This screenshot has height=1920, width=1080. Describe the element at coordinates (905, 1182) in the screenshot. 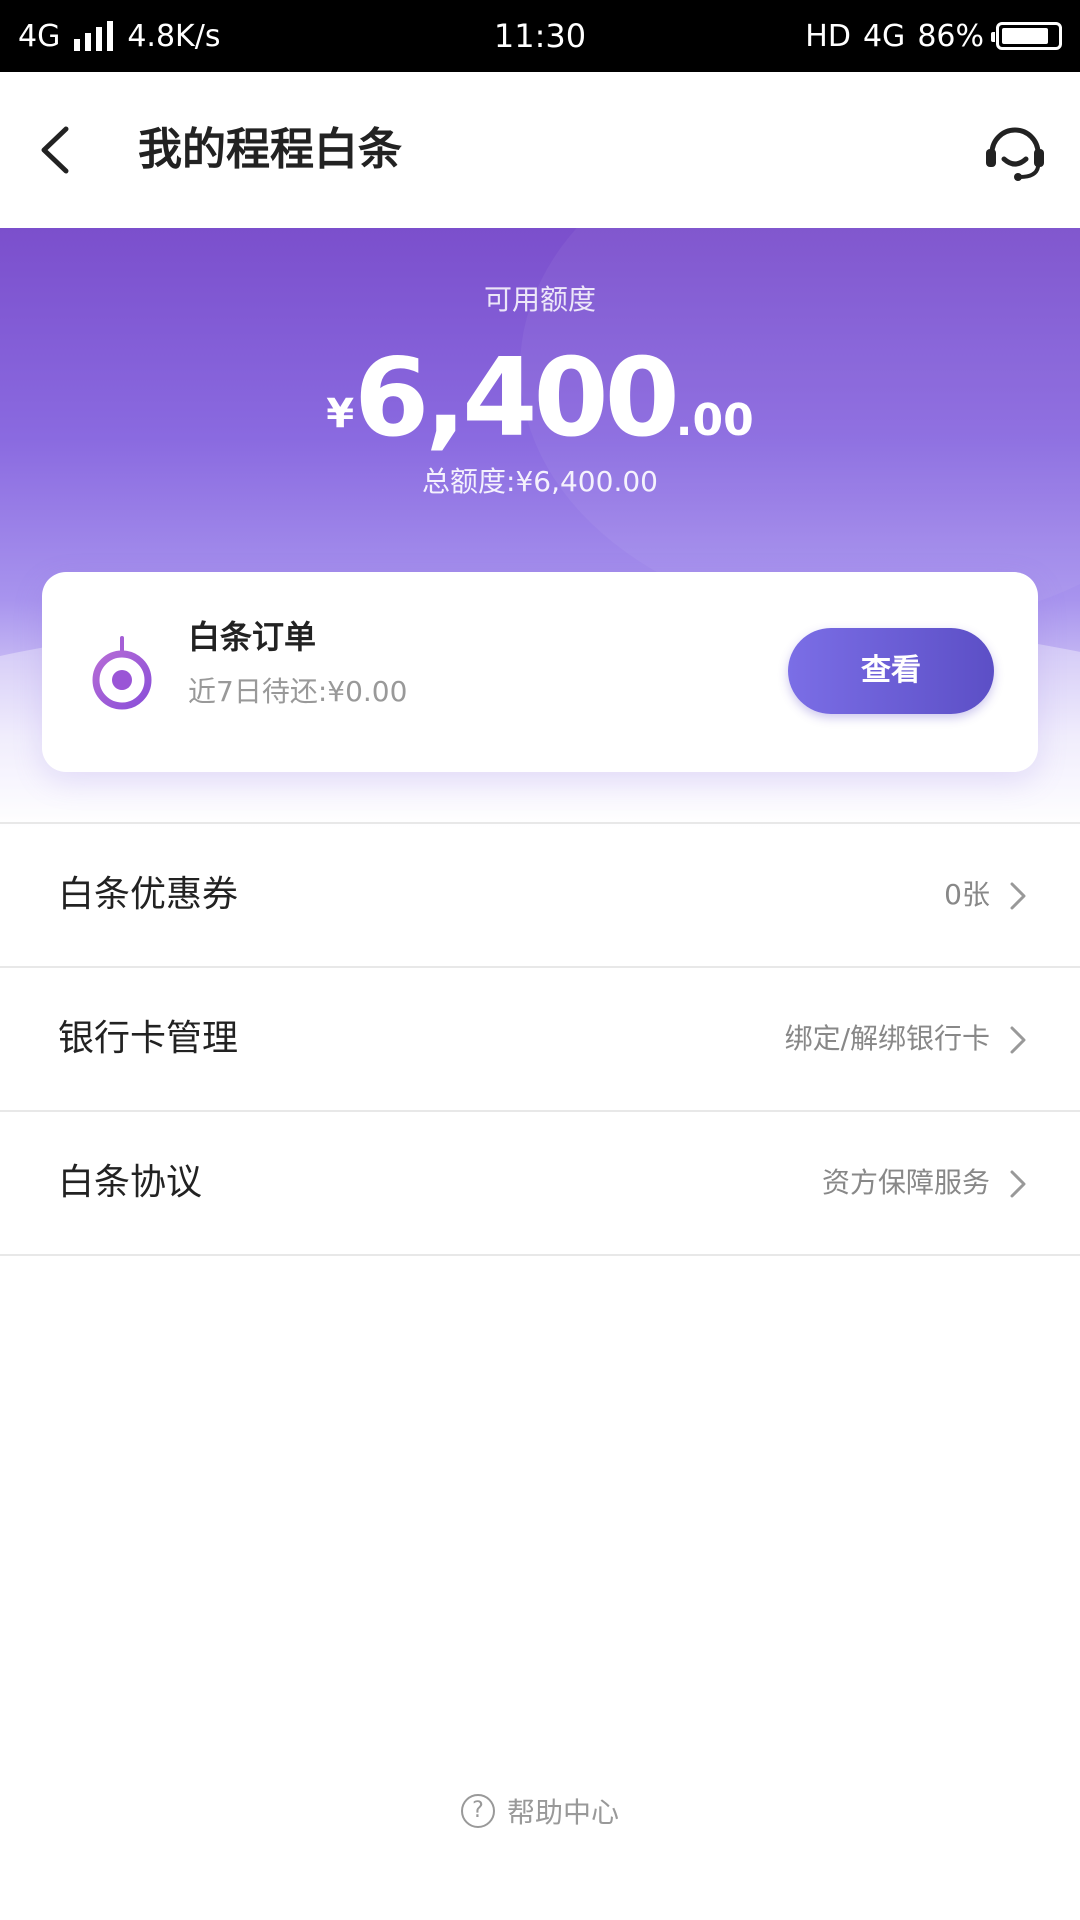

I see `menu-item-value: 资方保障服务` at that location.